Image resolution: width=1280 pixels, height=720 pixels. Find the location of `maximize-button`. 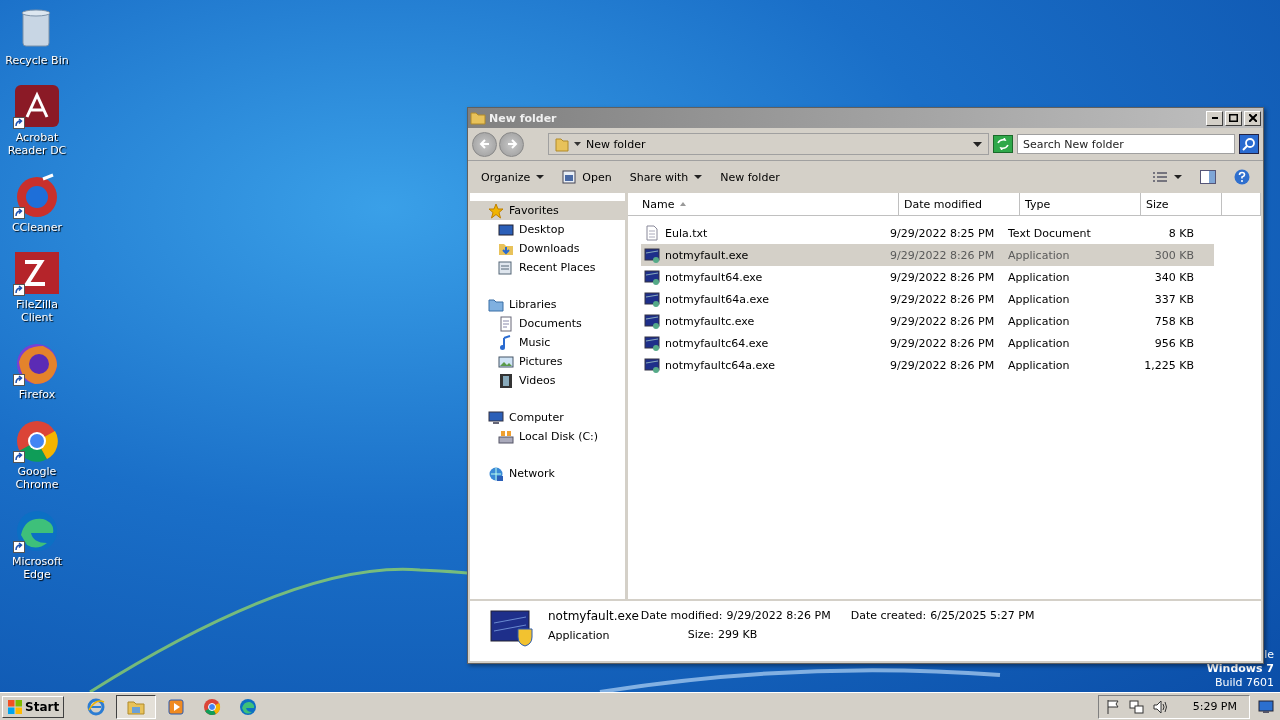

maximize-button is located at coordinates (1233, 118).